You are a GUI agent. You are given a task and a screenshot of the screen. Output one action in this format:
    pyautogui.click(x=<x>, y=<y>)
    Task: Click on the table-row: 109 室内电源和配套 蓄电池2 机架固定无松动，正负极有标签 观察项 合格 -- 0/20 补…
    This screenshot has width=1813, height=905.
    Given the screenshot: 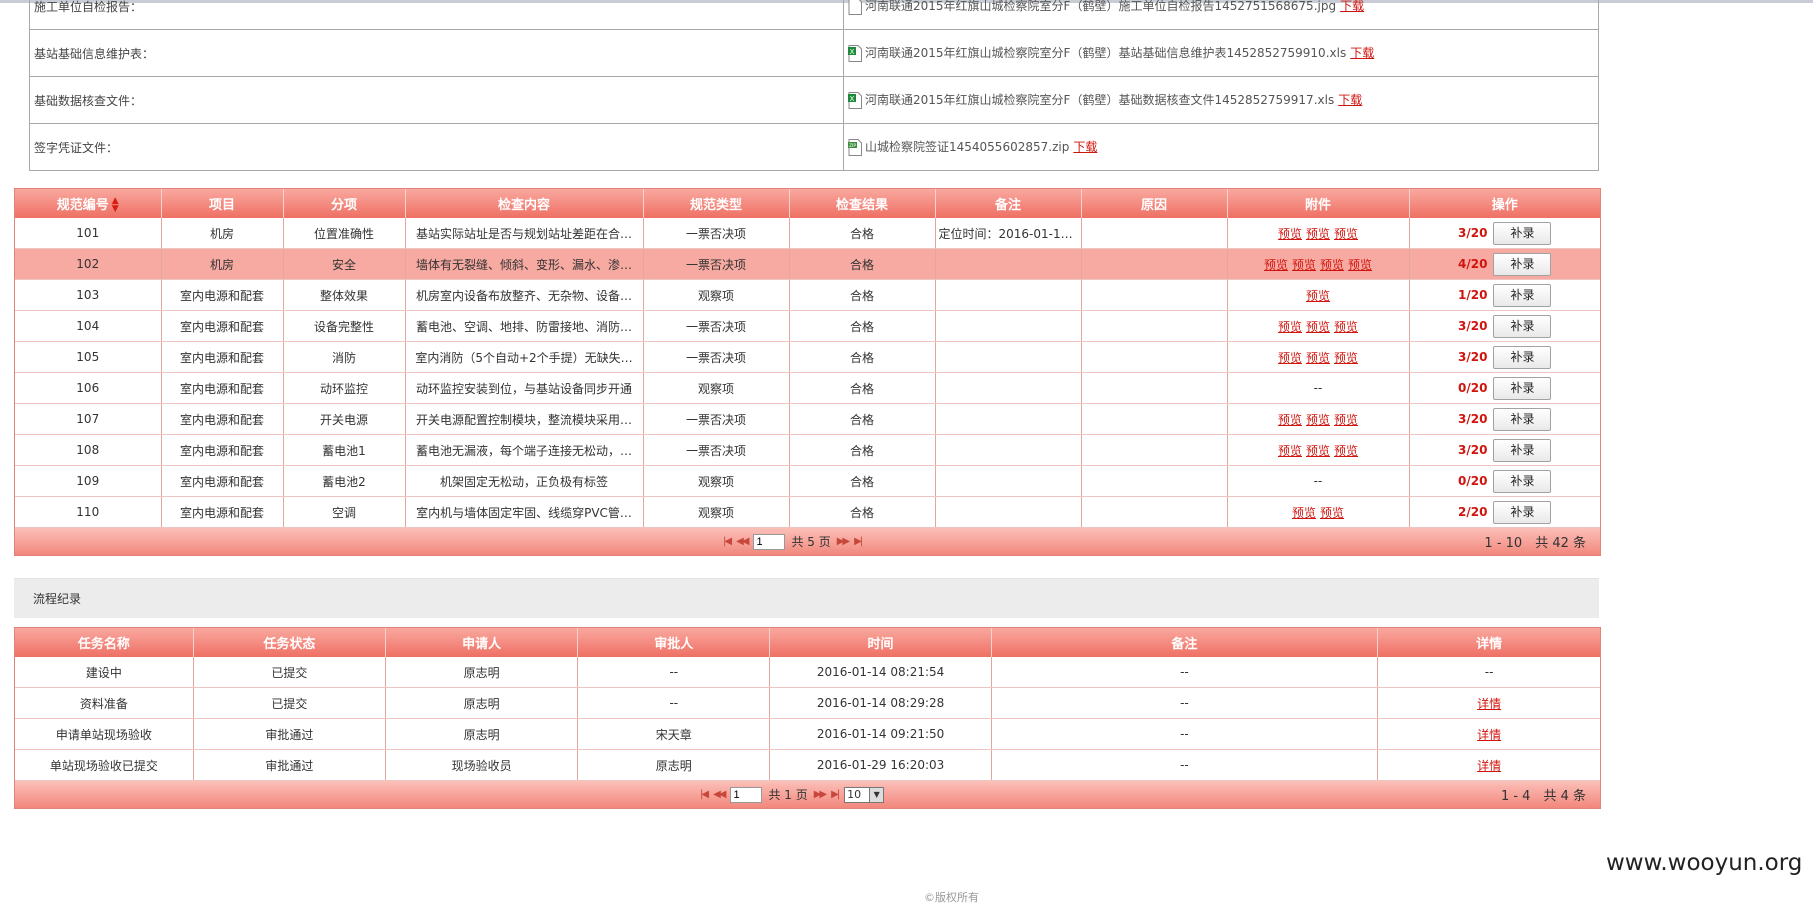 What is the action you would take?
    pyautogui.click(x=807, y=481)
    